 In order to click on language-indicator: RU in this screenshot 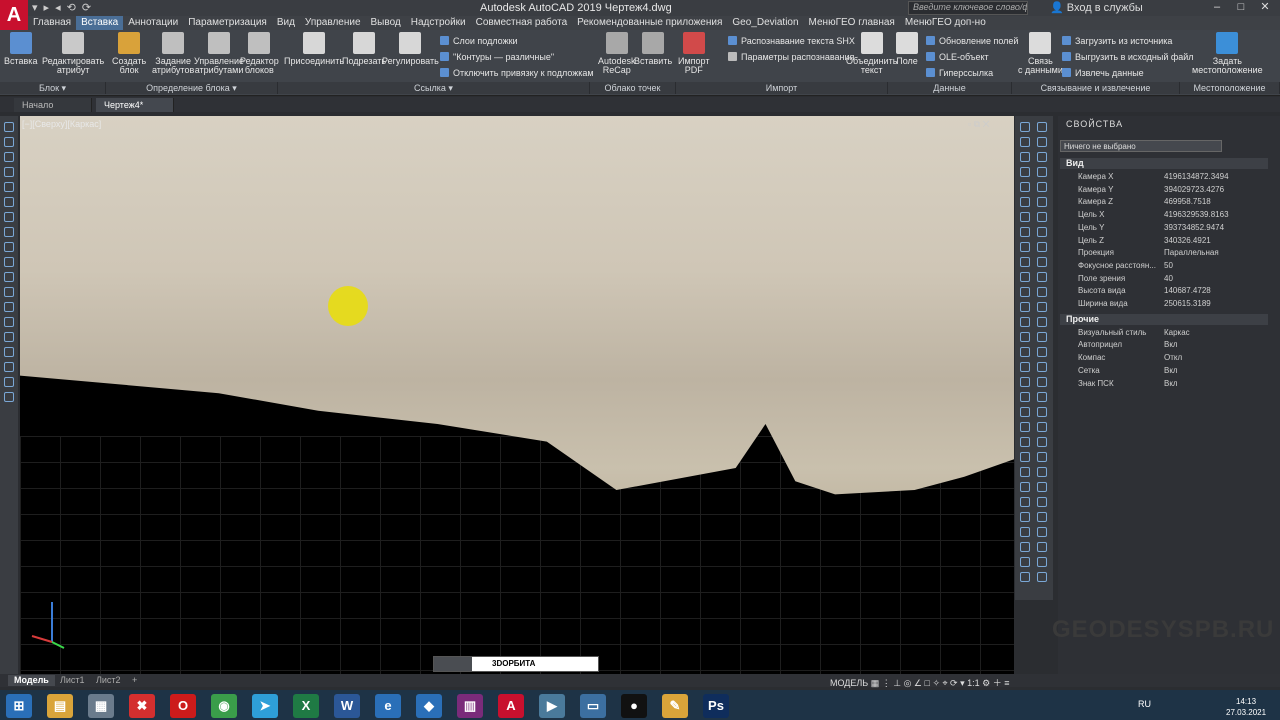, I will do `click(1144, 704)`.